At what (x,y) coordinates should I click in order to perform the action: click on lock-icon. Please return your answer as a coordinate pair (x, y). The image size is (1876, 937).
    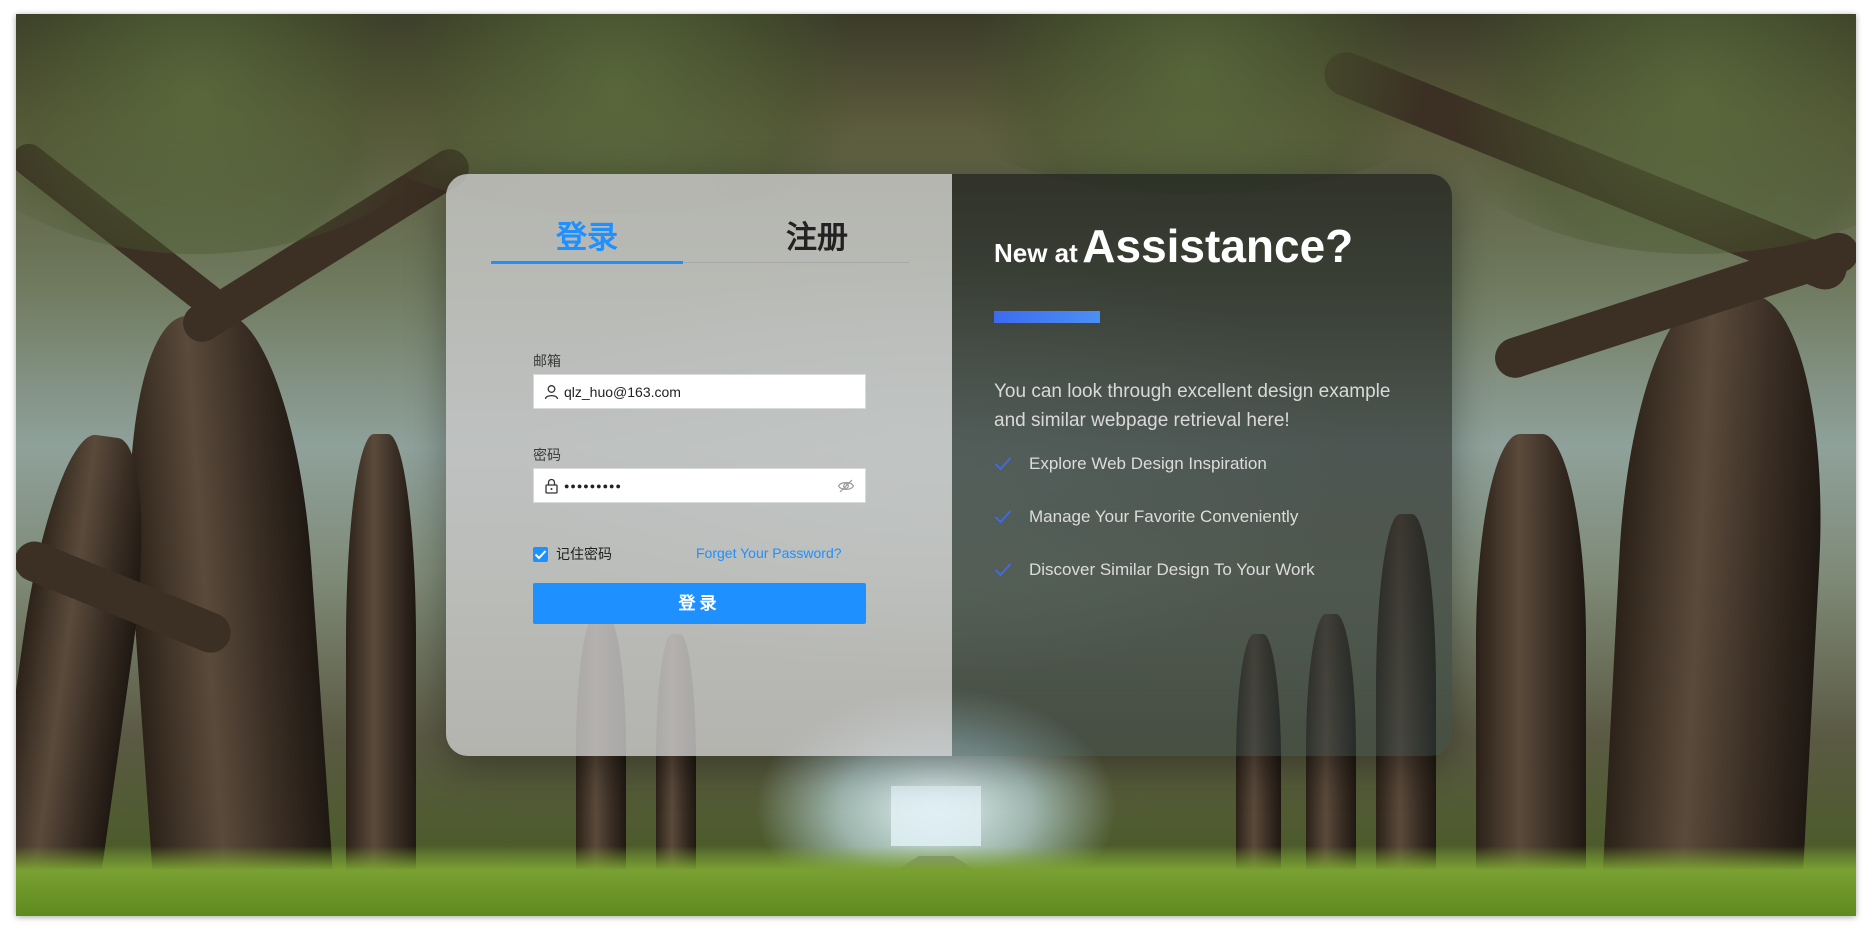
    Looking at the image, I should click on (551, 486).